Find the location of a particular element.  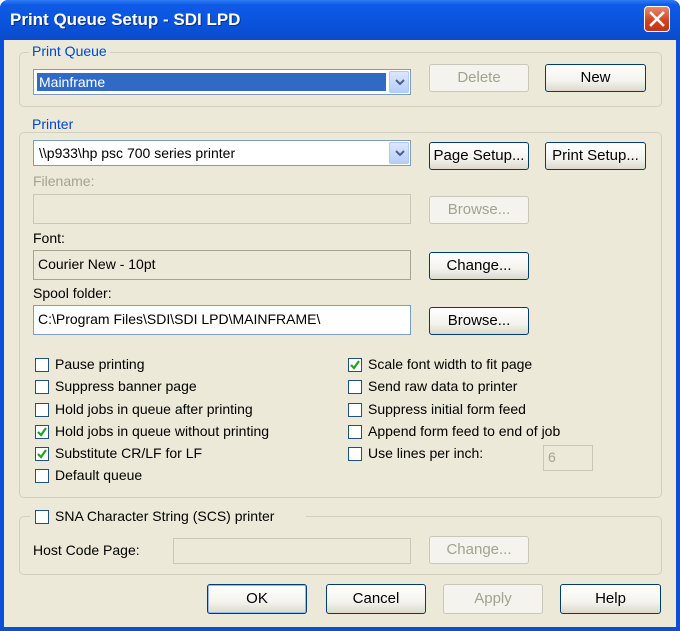

spool-folder-label: Spool folder: is located at coordinates (72, 293).